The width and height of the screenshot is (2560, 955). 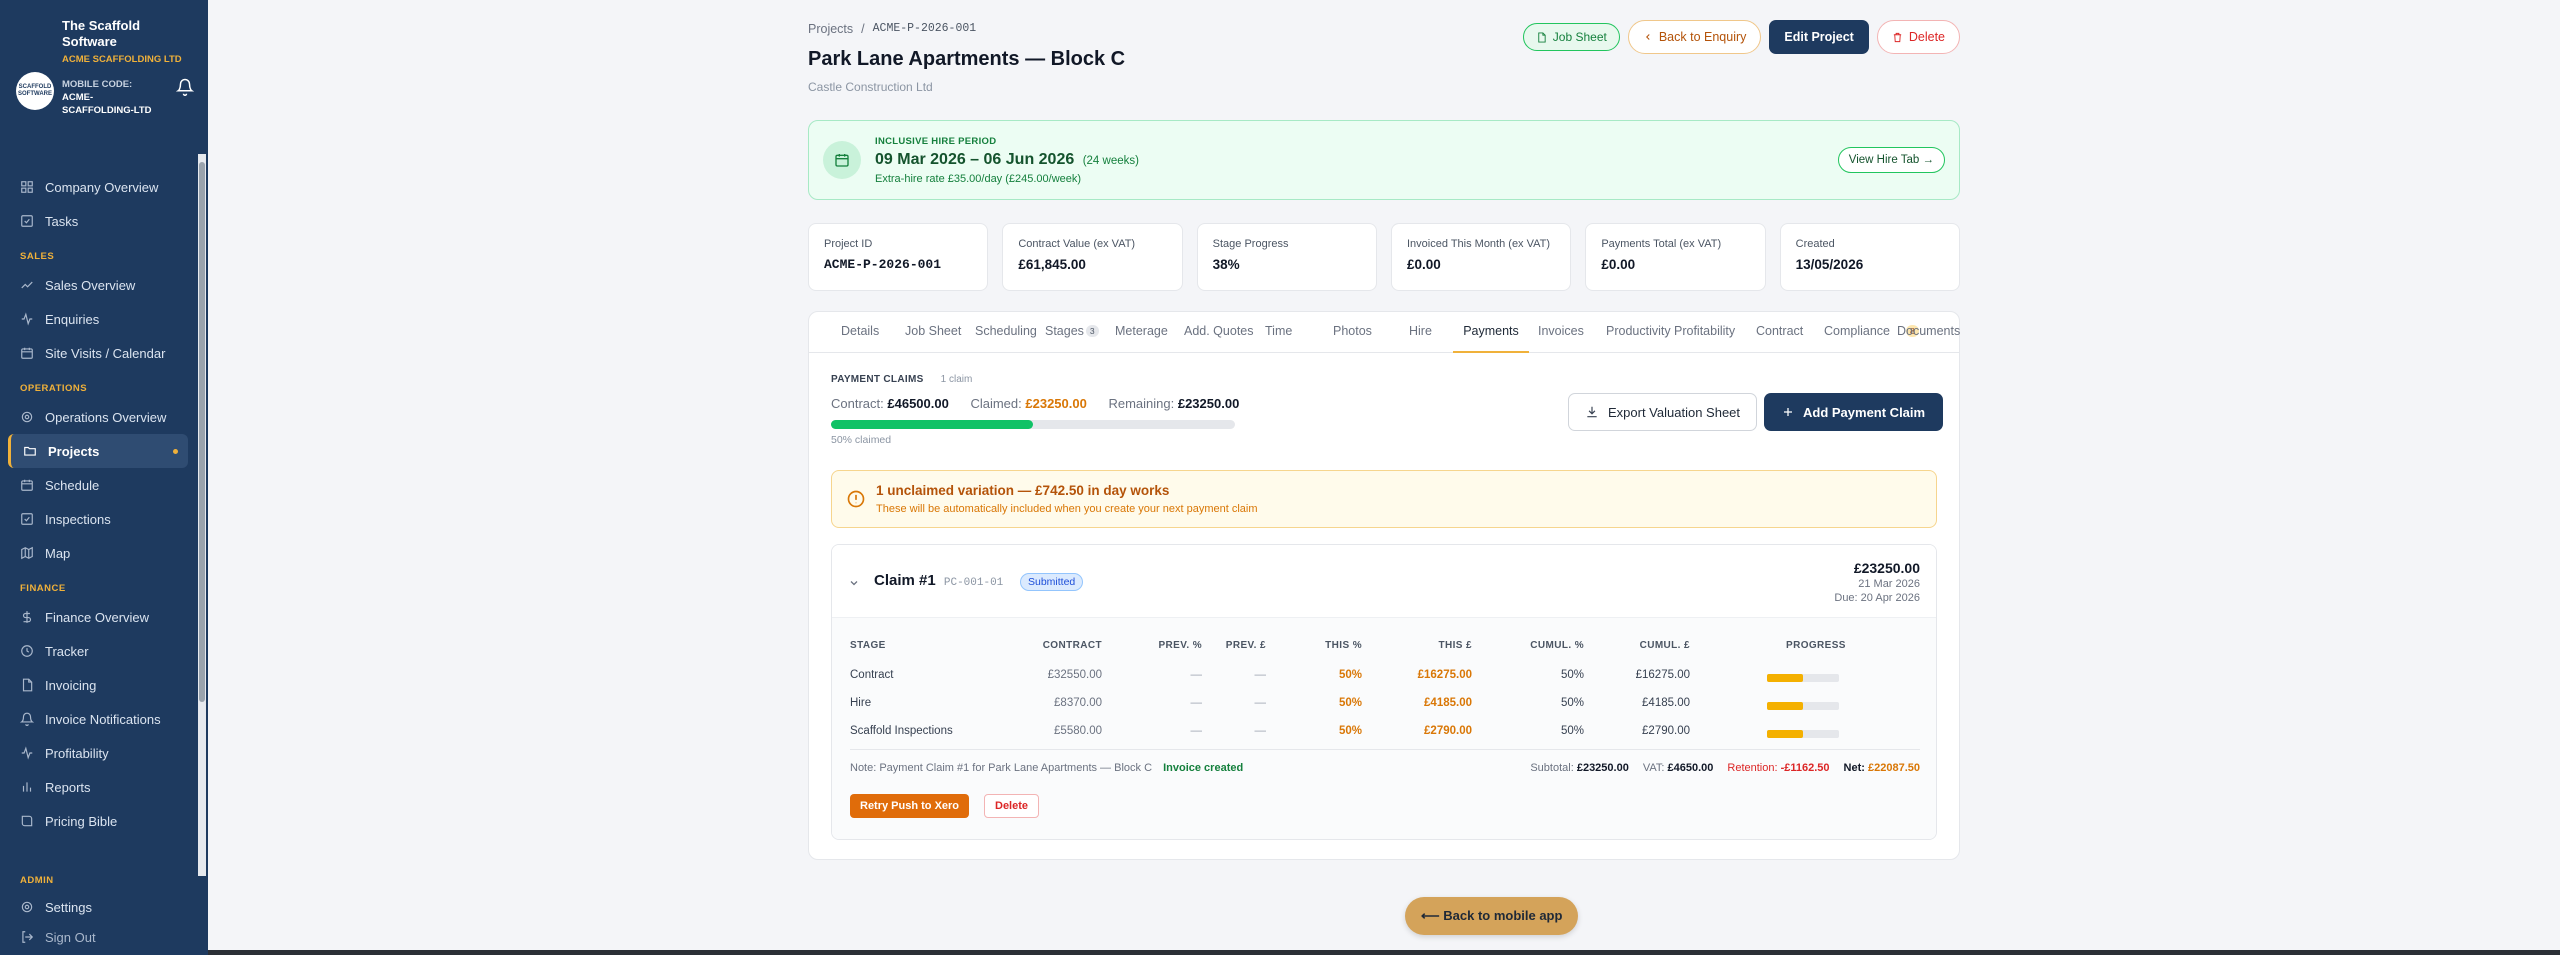 I want to click on job-sheet-button: Job Sheet, so click(x=1571, y=37).